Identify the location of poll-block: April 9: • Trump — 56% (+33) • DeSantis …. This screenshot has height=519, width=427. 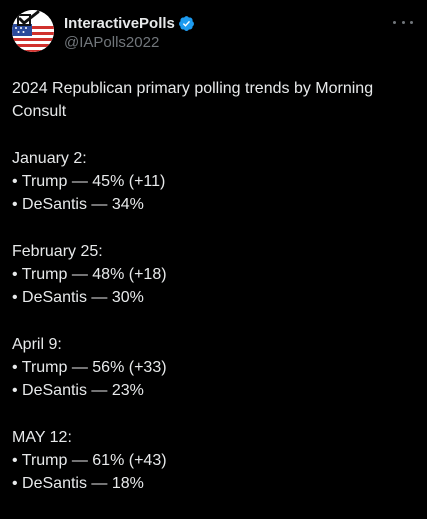
(212, 367).